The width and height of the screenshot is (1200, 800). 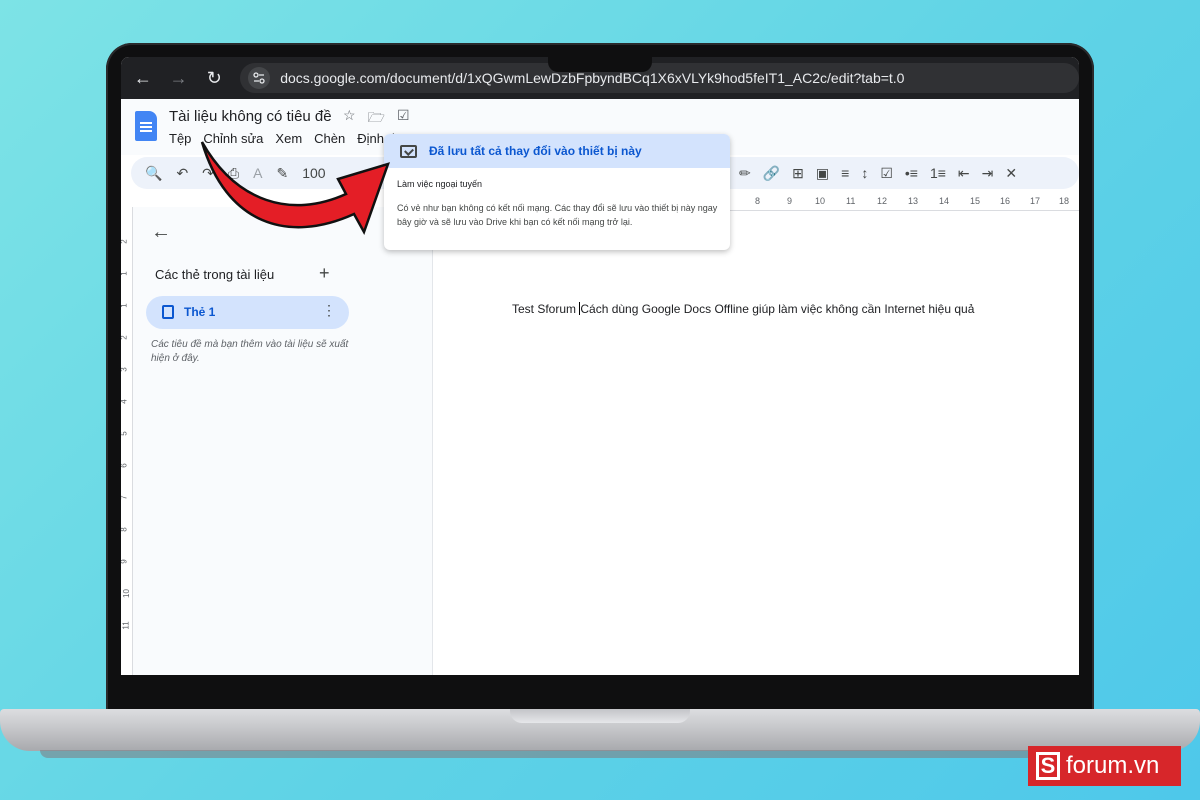 What do you see at coordinates (440, 184) in the screenshot?
I see `popup-subtitle: Làm việc ngoại tuyến` at bounding box center [440, 184].